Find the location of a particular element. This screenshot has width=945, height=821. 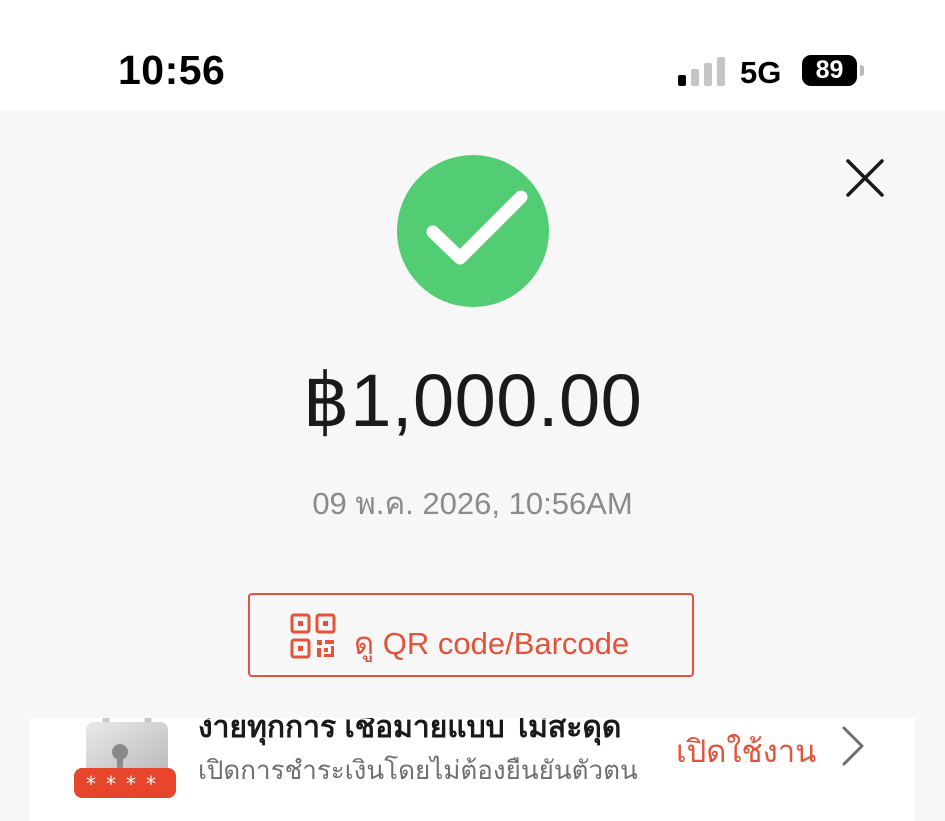

promo-subtitle: เปิดการชำระเงินโดยไม่ต้องยืนยันตัวตน is located at coordinates (418, 770).